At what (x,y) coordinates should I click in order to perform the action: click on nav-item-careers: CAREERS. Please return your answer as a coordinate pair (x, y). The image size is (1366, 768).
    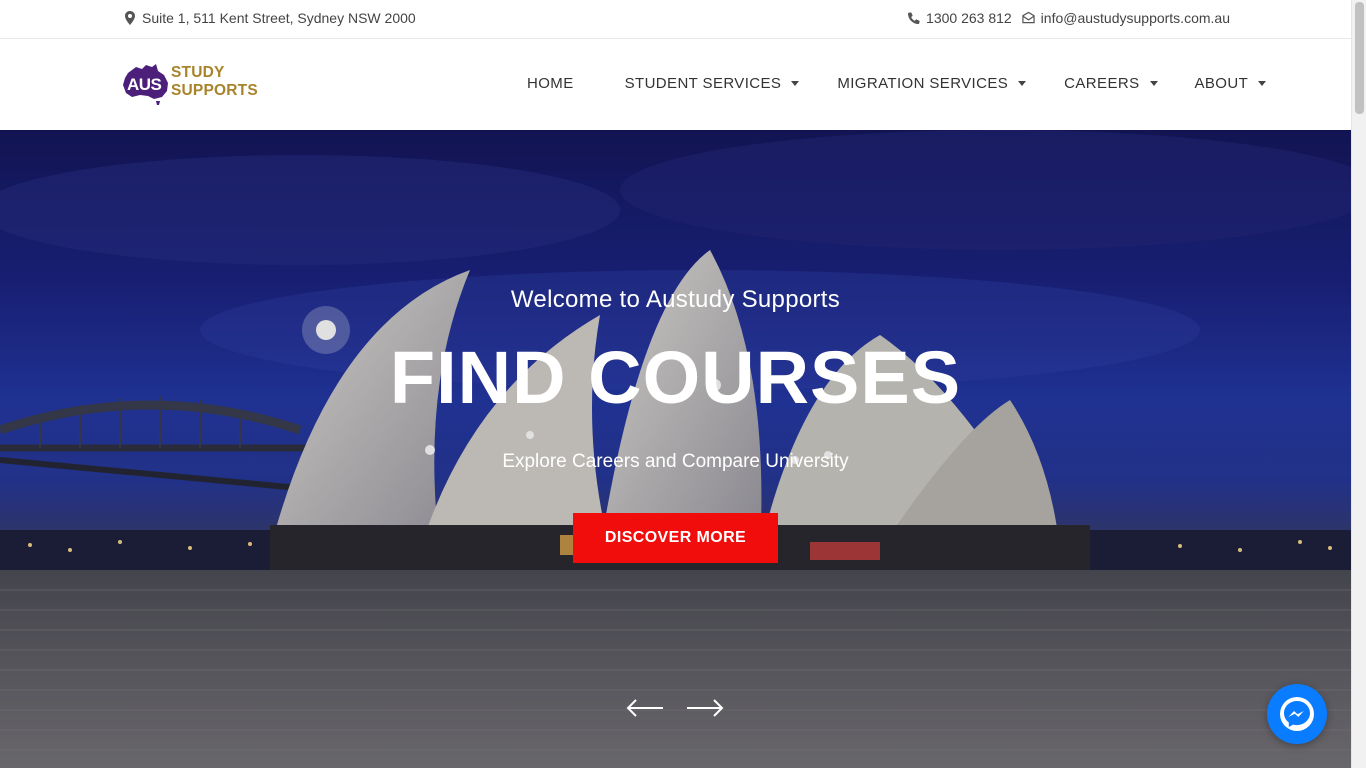
    Looking at the image, I should click on (1111, 83).